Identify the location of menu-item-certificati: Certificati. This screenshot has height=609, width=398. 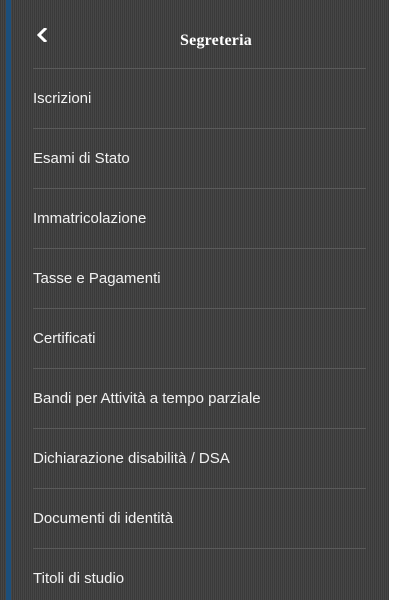
(200, 339).